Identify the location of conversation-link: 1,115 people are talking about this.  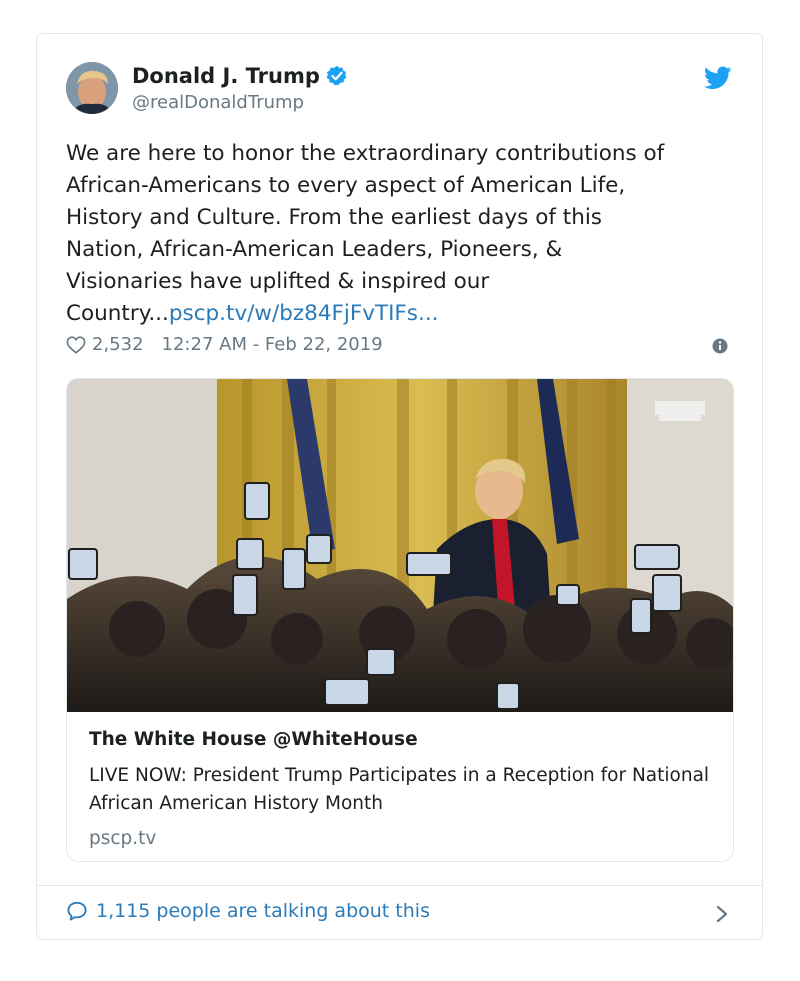
(248, 911).